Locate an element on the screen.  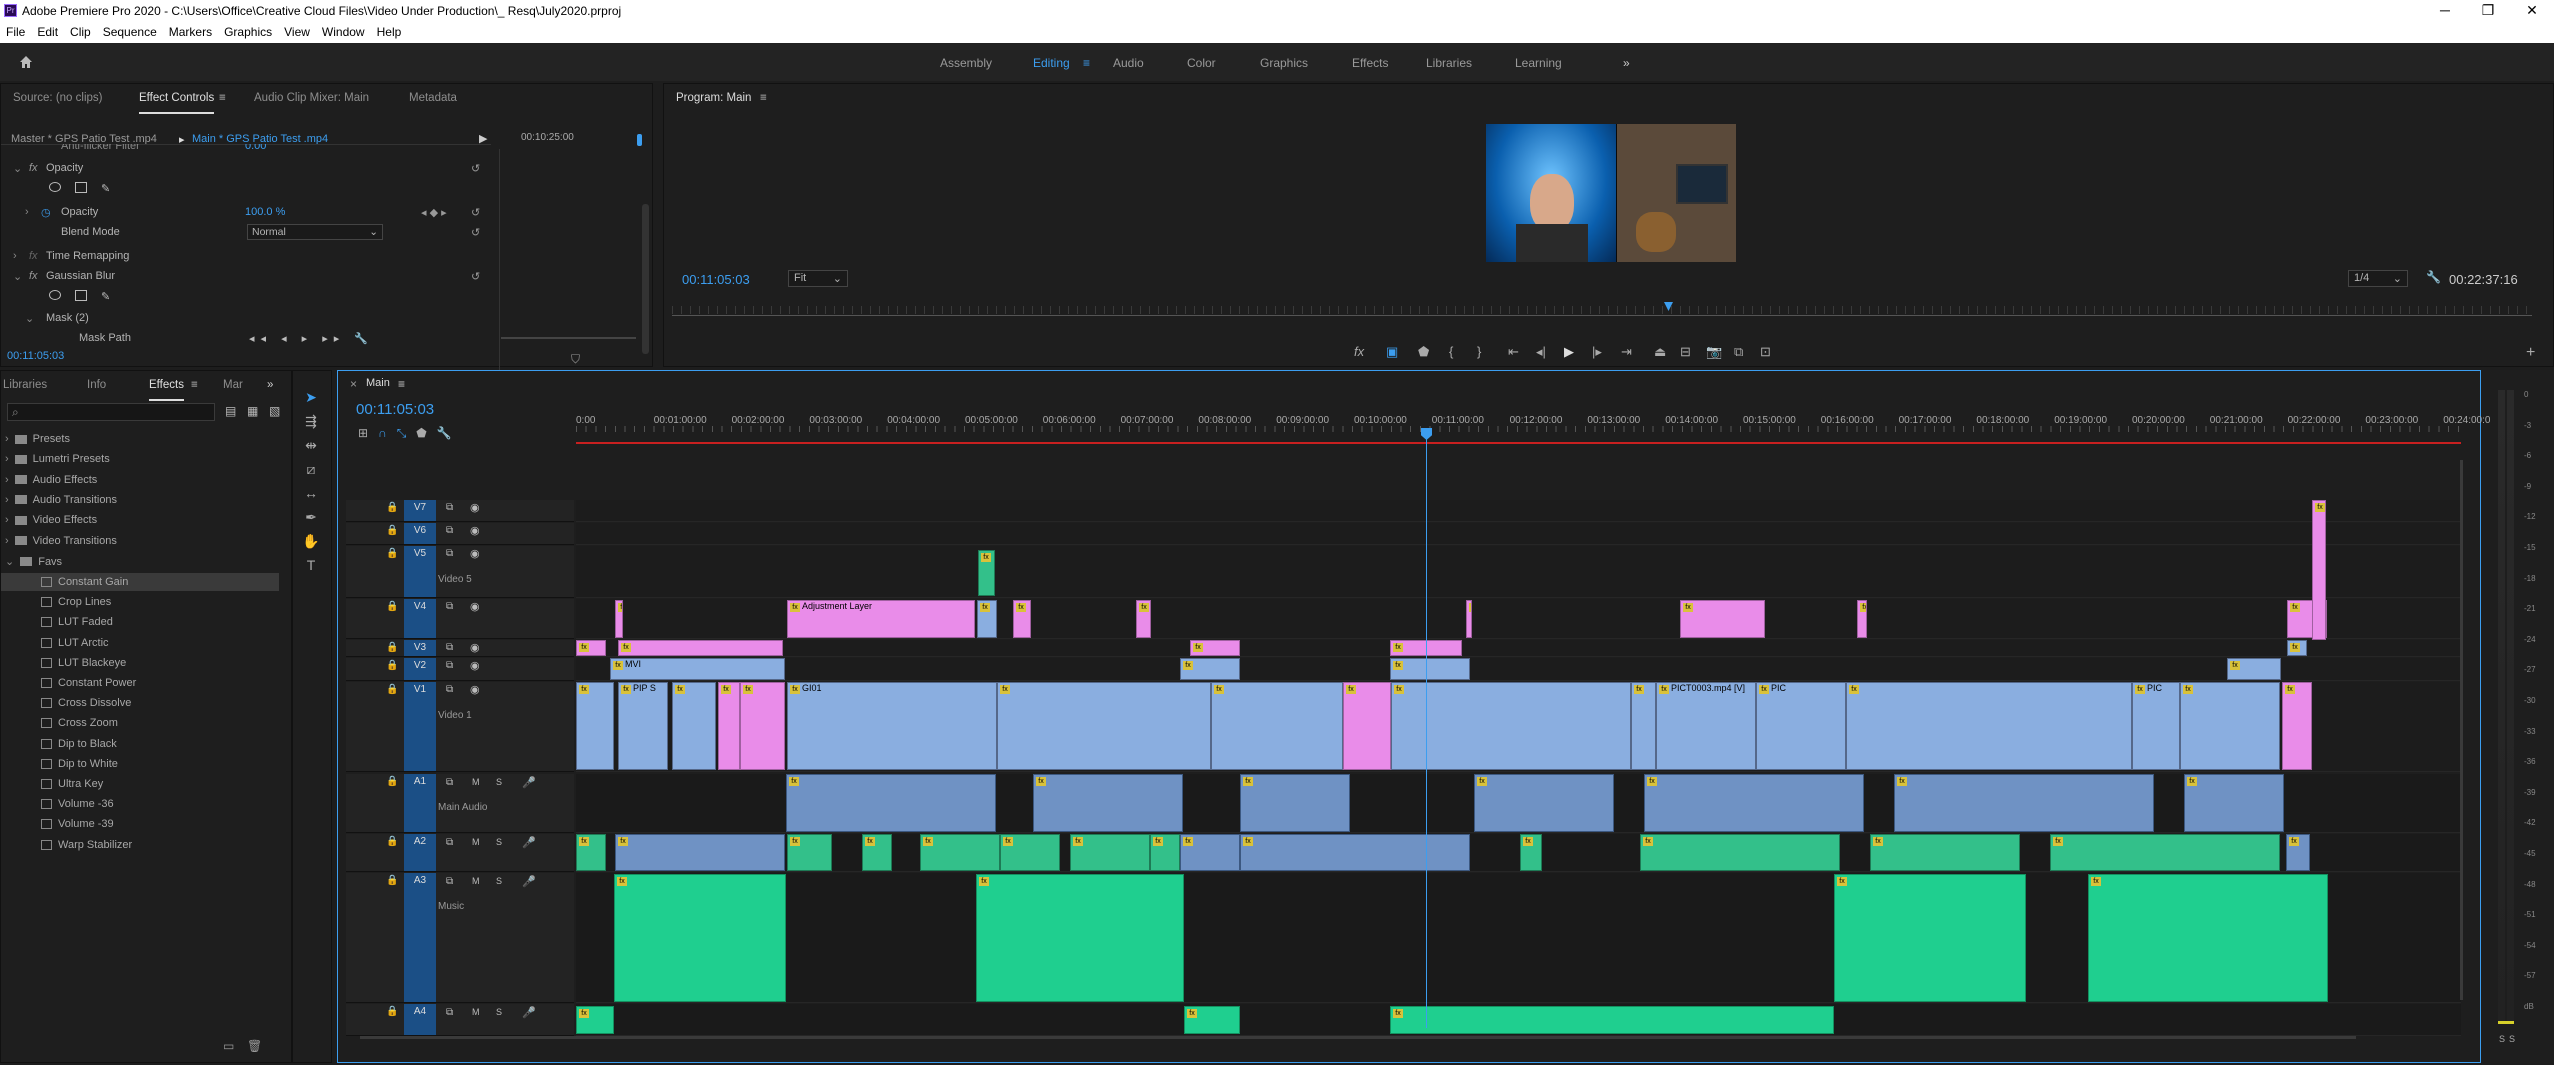
step-forward-icon: |▸ is located at coordinates (1597, 352).